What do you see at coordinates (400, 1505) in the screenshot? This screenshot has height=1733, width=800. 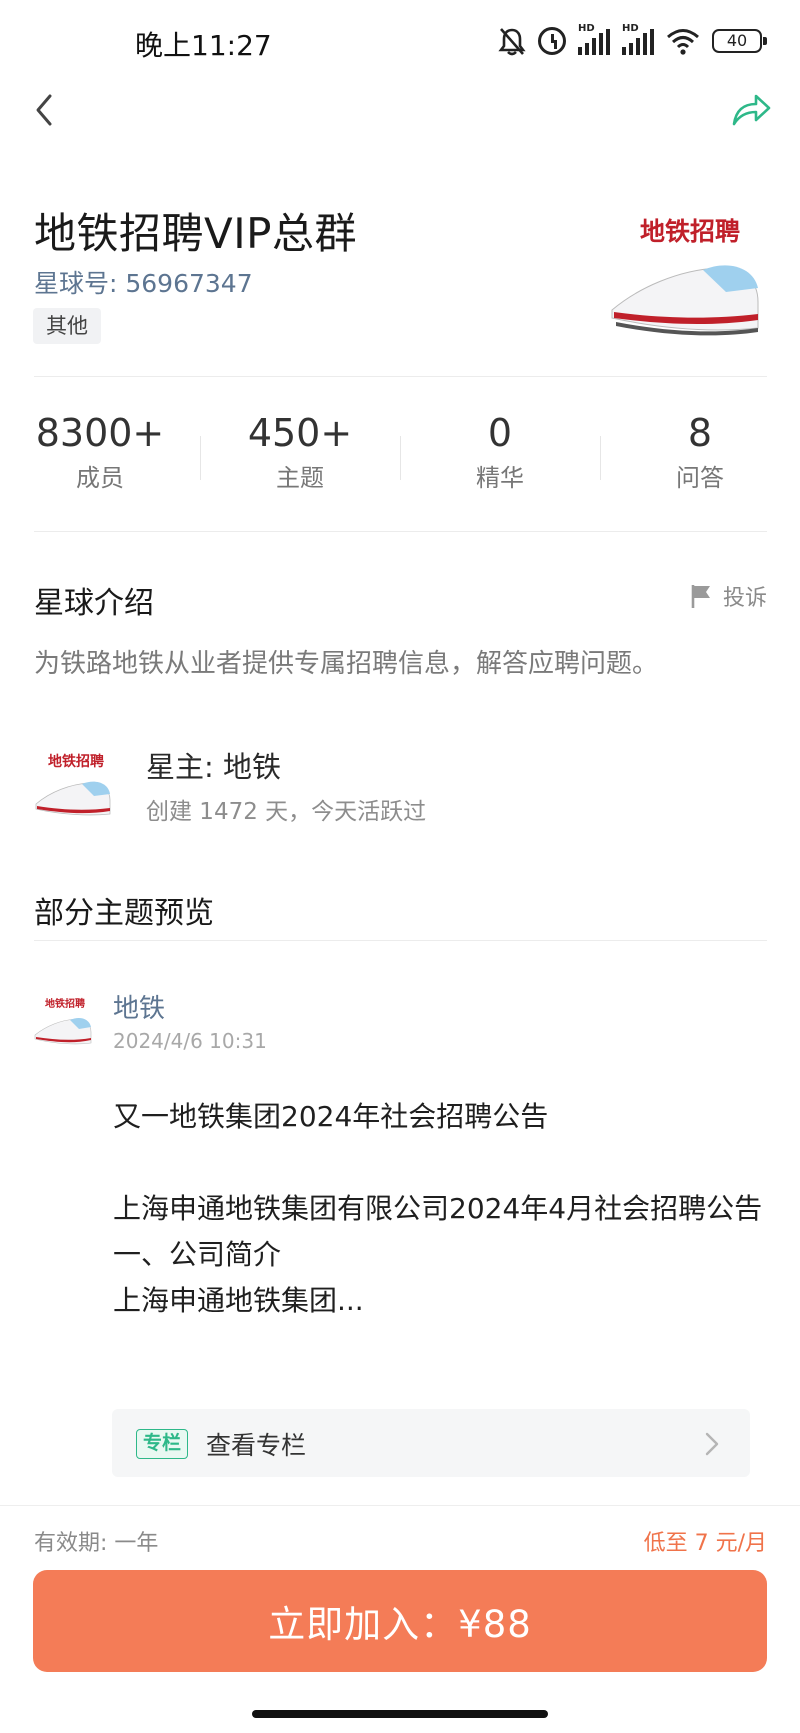 I see `footer-divider` at bounding box center [400, 1505].